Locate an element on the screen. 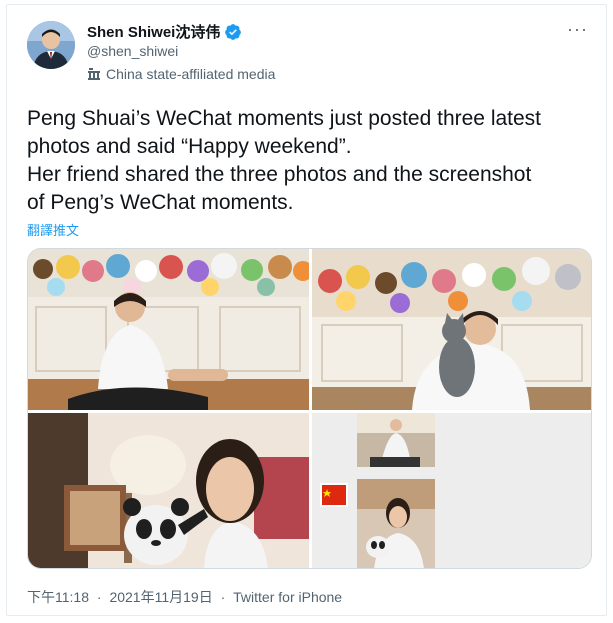 The image size is (613, 623). state-affiliation-label: China state-affiliated media is located at coordinates (181, 74).